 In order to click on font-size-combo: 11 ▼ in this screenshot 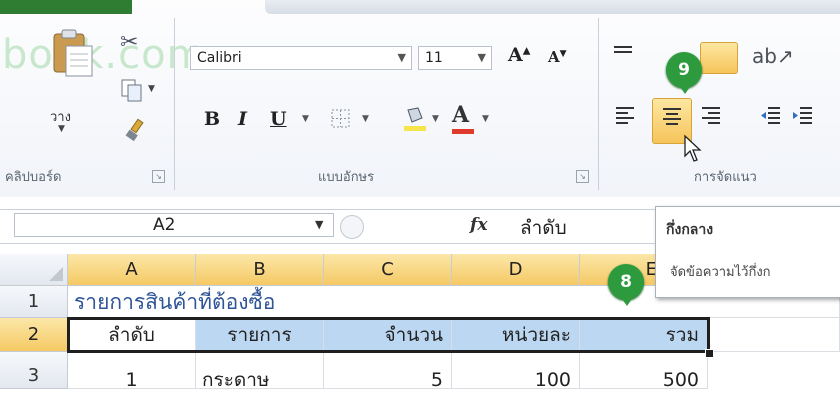, I will do `click(455, 58)`.